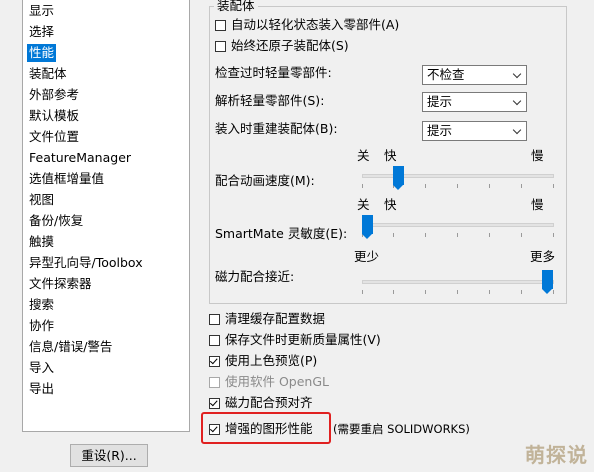 The width and height of the screenshot is (594, 472). What do you see at coordinates (537, 204) in the screenshot?
I see `smartmate-slow-label: 慢` at bounding box center [537, 204].